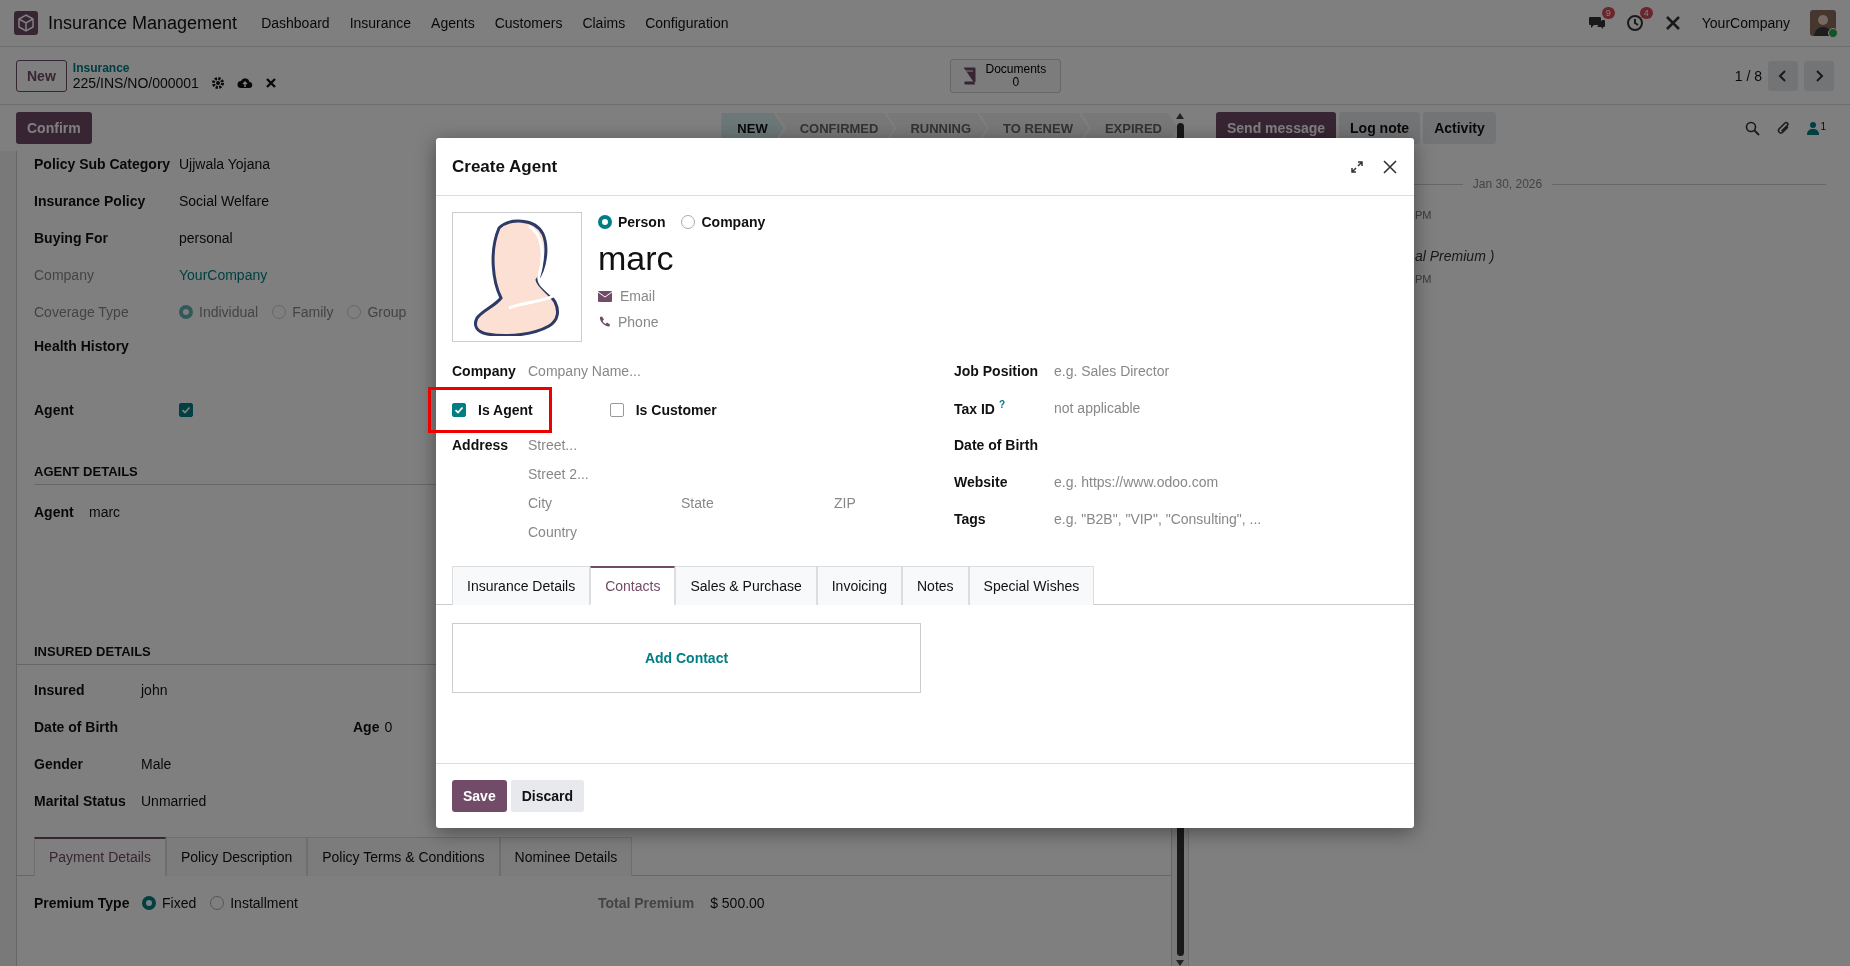 The width and height of the screenshot is (1850, 966). What do you see at coordinates (676, 410) in the screenshot?
I see `checkbox-label: Is Customer` at bounding box center [676, 410].